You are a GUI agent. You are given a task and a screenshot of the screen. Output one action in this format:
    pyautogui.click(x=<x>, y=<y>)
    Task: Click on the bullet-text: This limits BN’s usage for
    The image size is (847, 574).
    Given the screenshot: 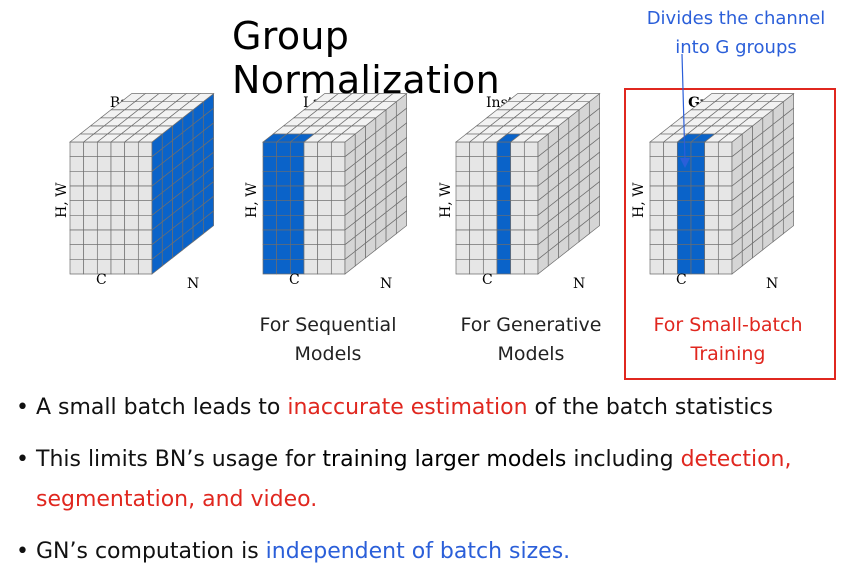 What is the action you would take?
    pyautogui.click(x=179, y=459)
    